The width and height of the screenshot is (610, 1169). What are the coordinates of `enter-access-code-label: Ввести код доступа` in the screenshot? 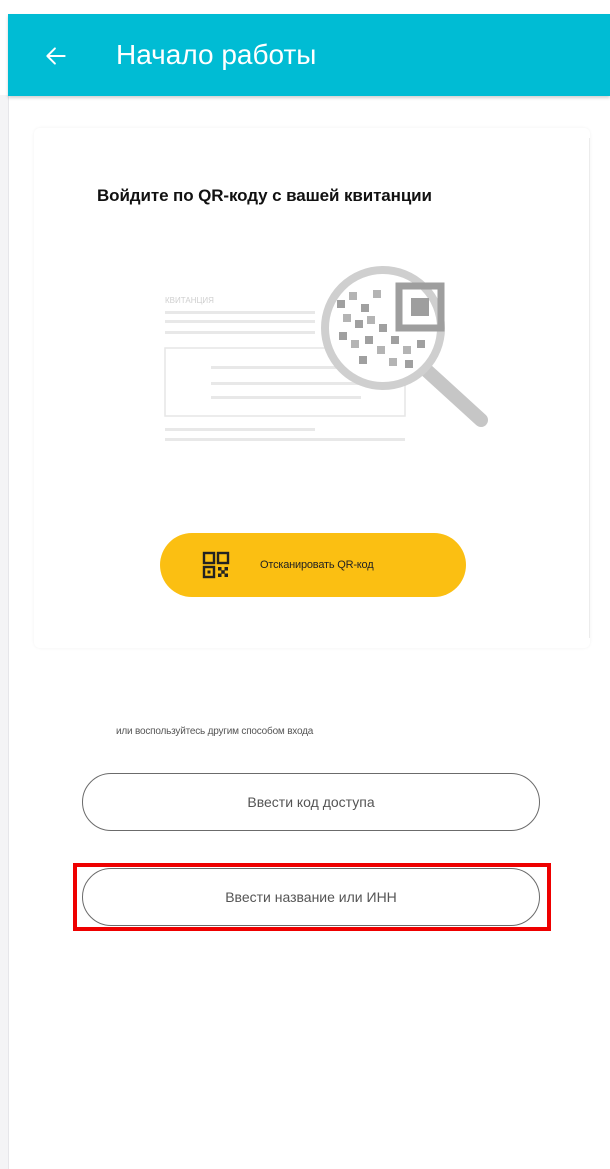 It's located at (311, 802).